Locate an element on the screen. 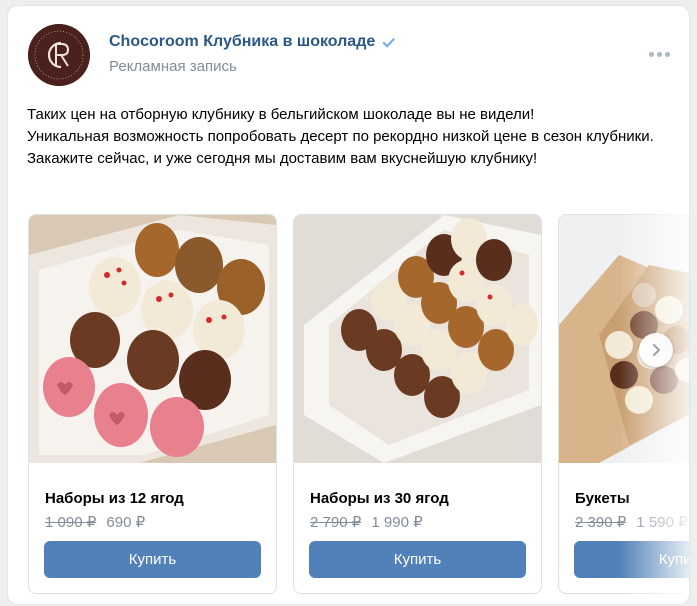 The image size is (697, 606). product-title: Букеты is located at coordinates (602, 498).